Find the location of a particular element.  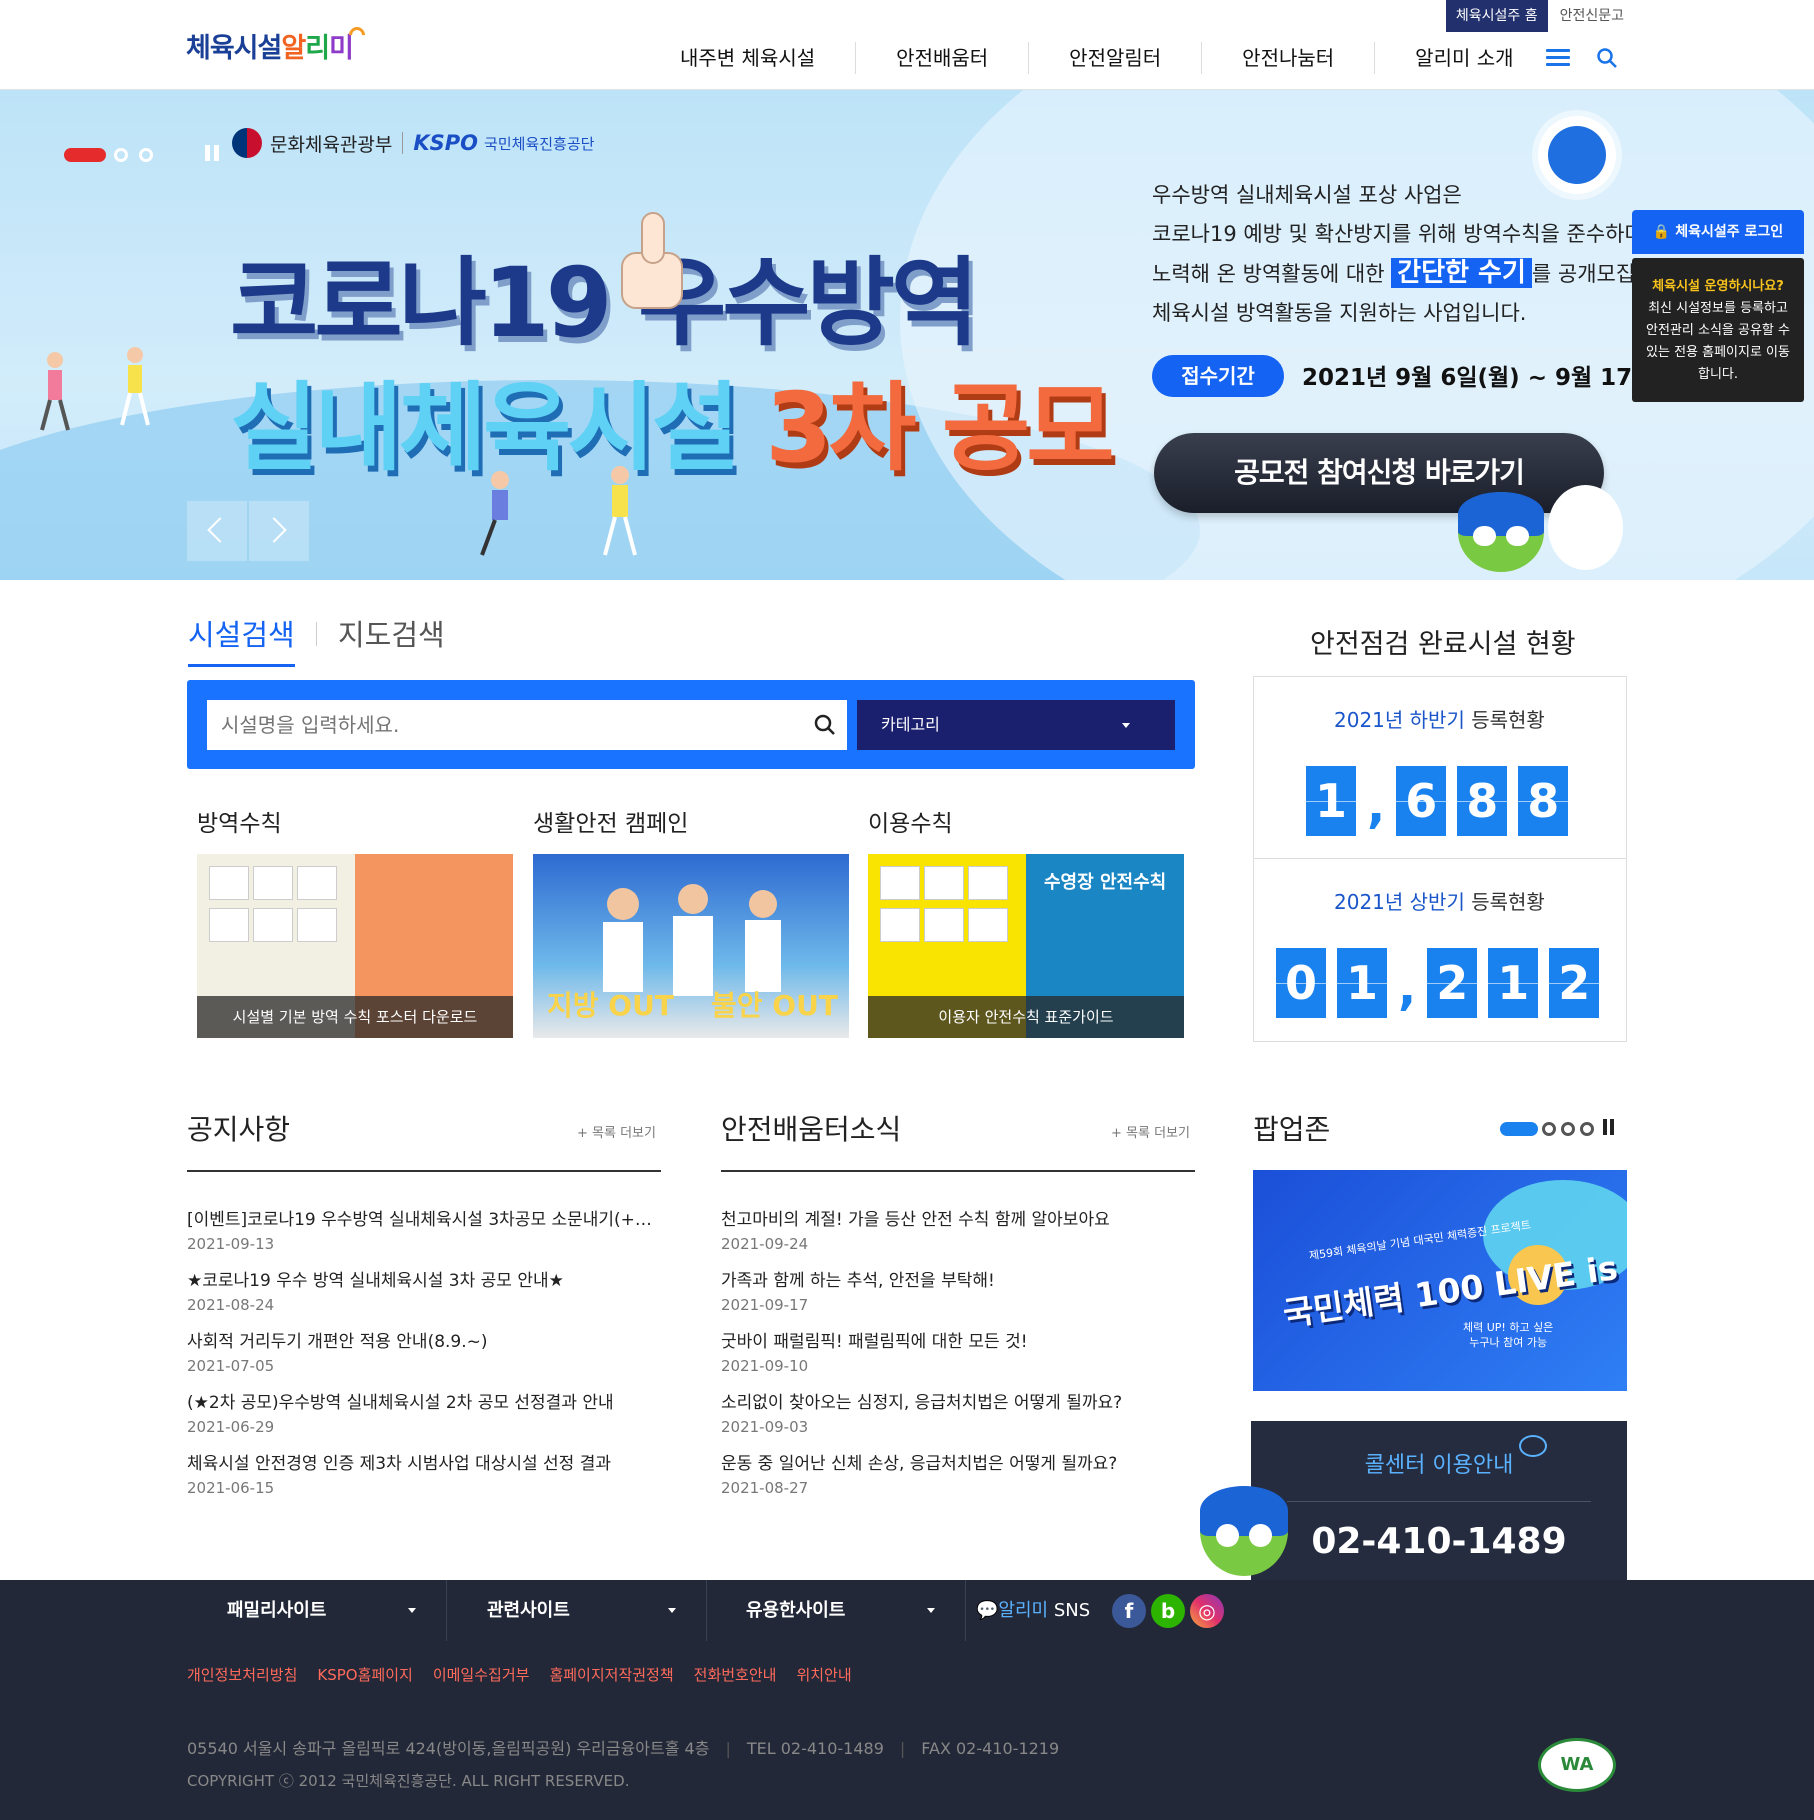

hamburger-menu-icon is located at coordinates (1558, 58).